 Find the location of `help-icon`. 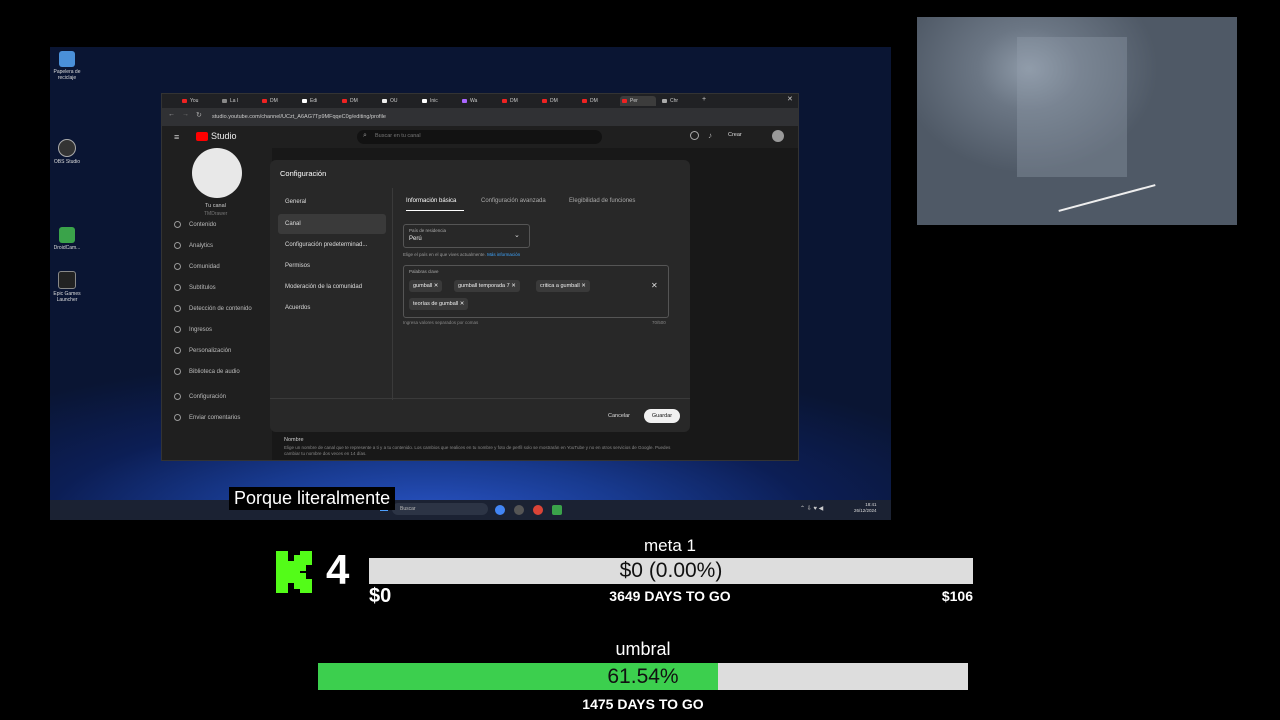

help-icon is located at coordinates (694, 135).